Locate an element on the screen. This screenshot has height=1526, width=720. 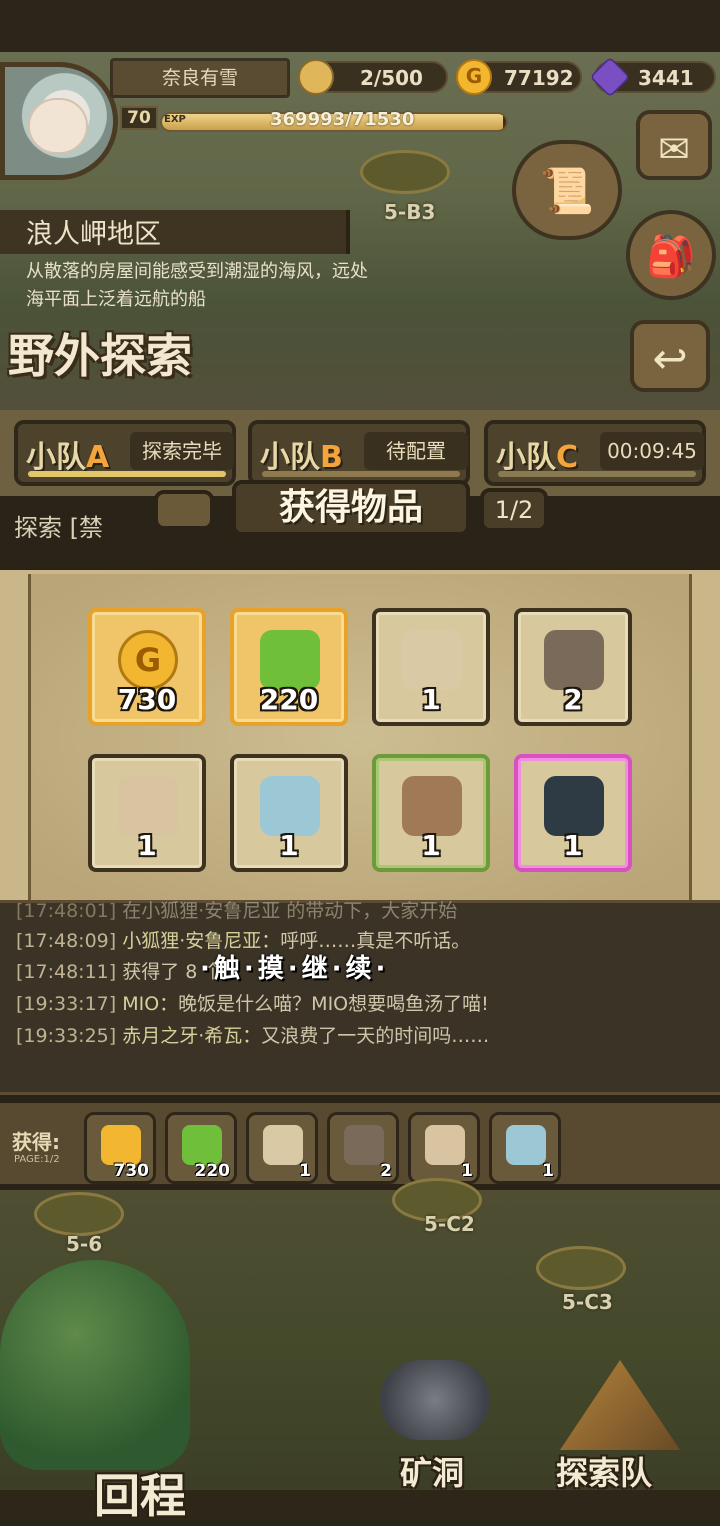
item-slot-green-feather: 220 is located at coordinates (289, 667).